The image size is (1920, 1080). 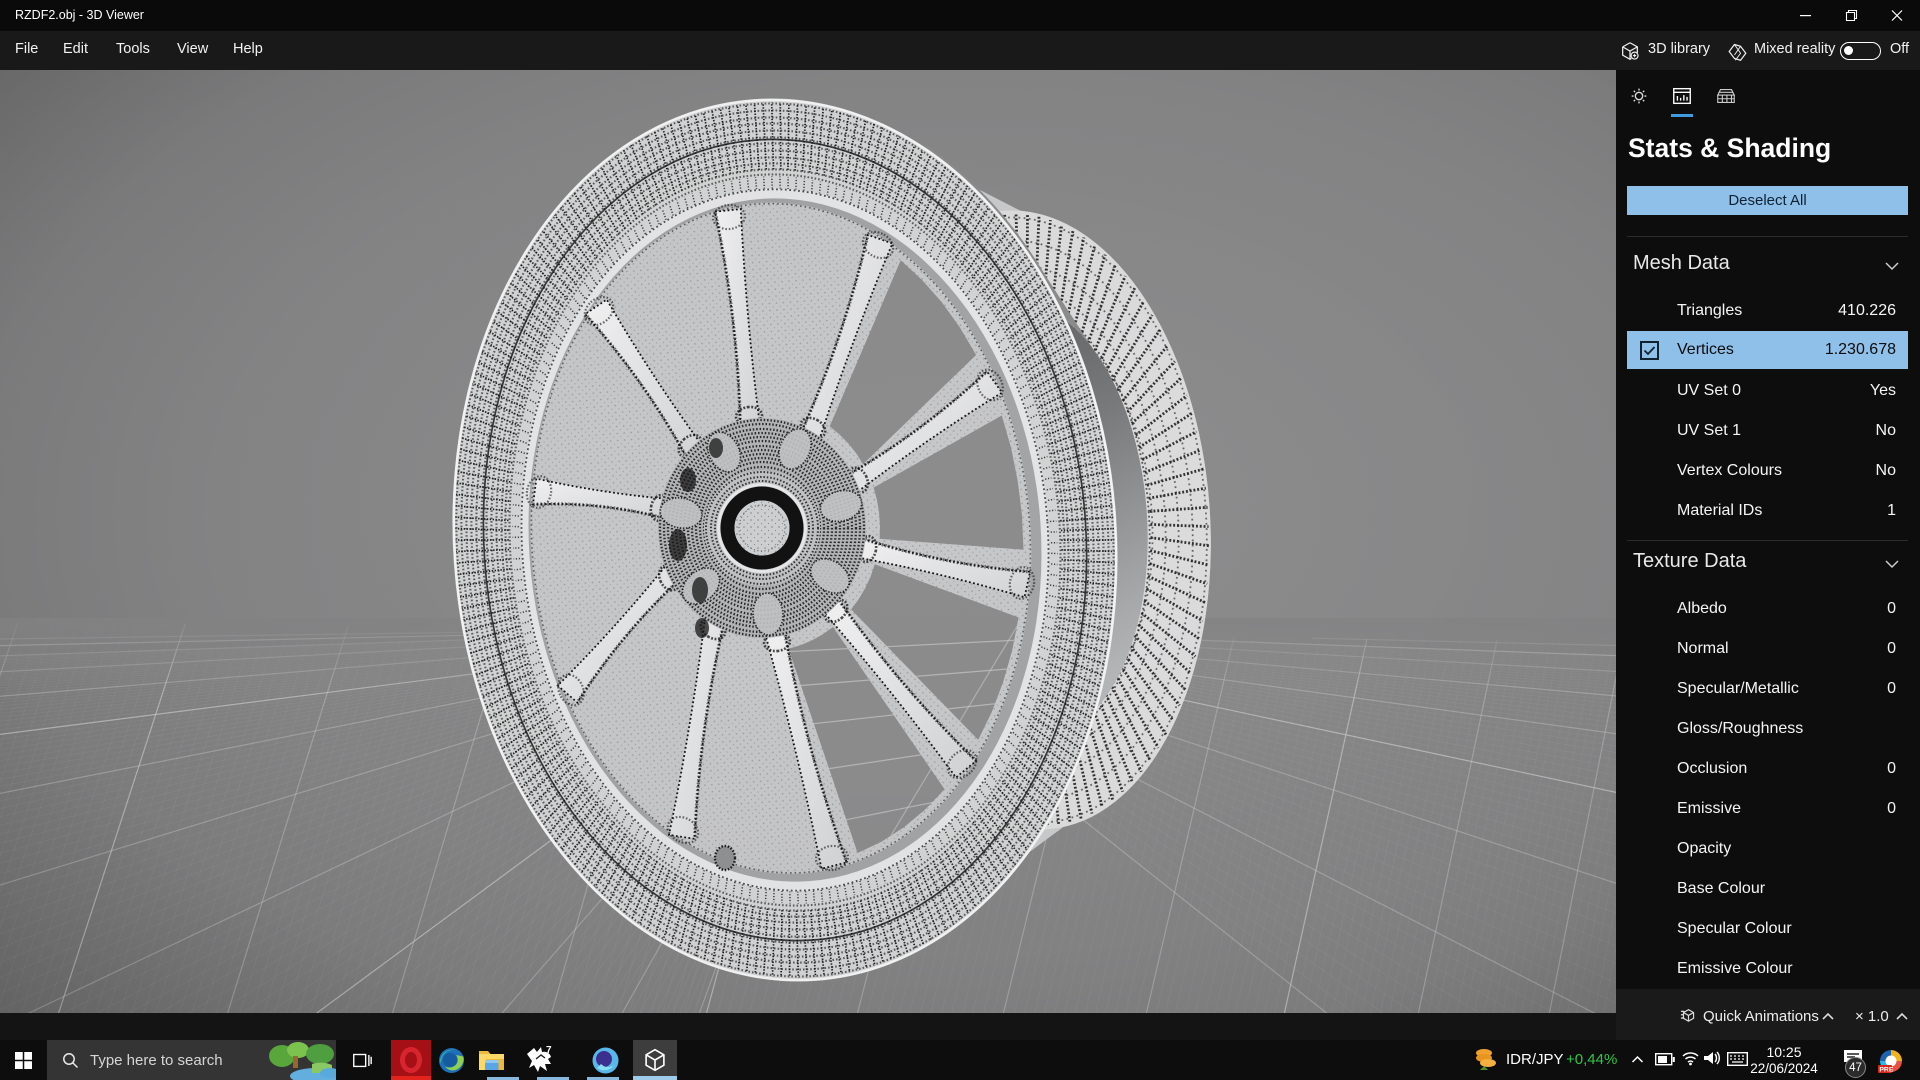 I want to click on svg-text: 7, so click(x=549, y=1050).